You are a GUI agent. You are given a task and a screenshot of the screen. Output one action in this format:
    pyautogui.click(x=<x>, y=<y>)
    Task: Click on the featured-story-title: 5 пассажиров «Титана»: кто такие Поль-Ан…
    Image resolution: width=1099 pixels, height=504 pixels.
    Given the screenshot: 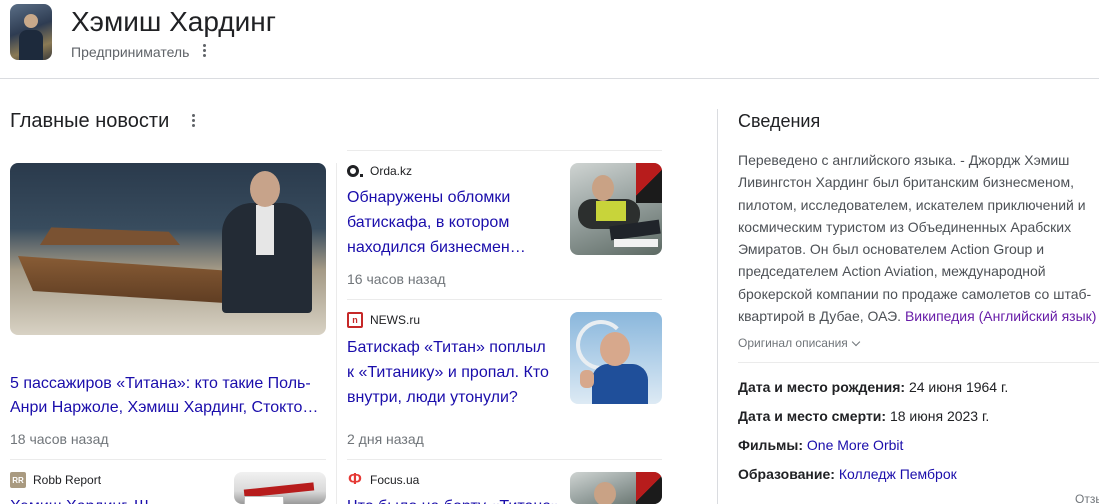 What is the action you would take?
    pyautogui.click(x=168, y=396)
    